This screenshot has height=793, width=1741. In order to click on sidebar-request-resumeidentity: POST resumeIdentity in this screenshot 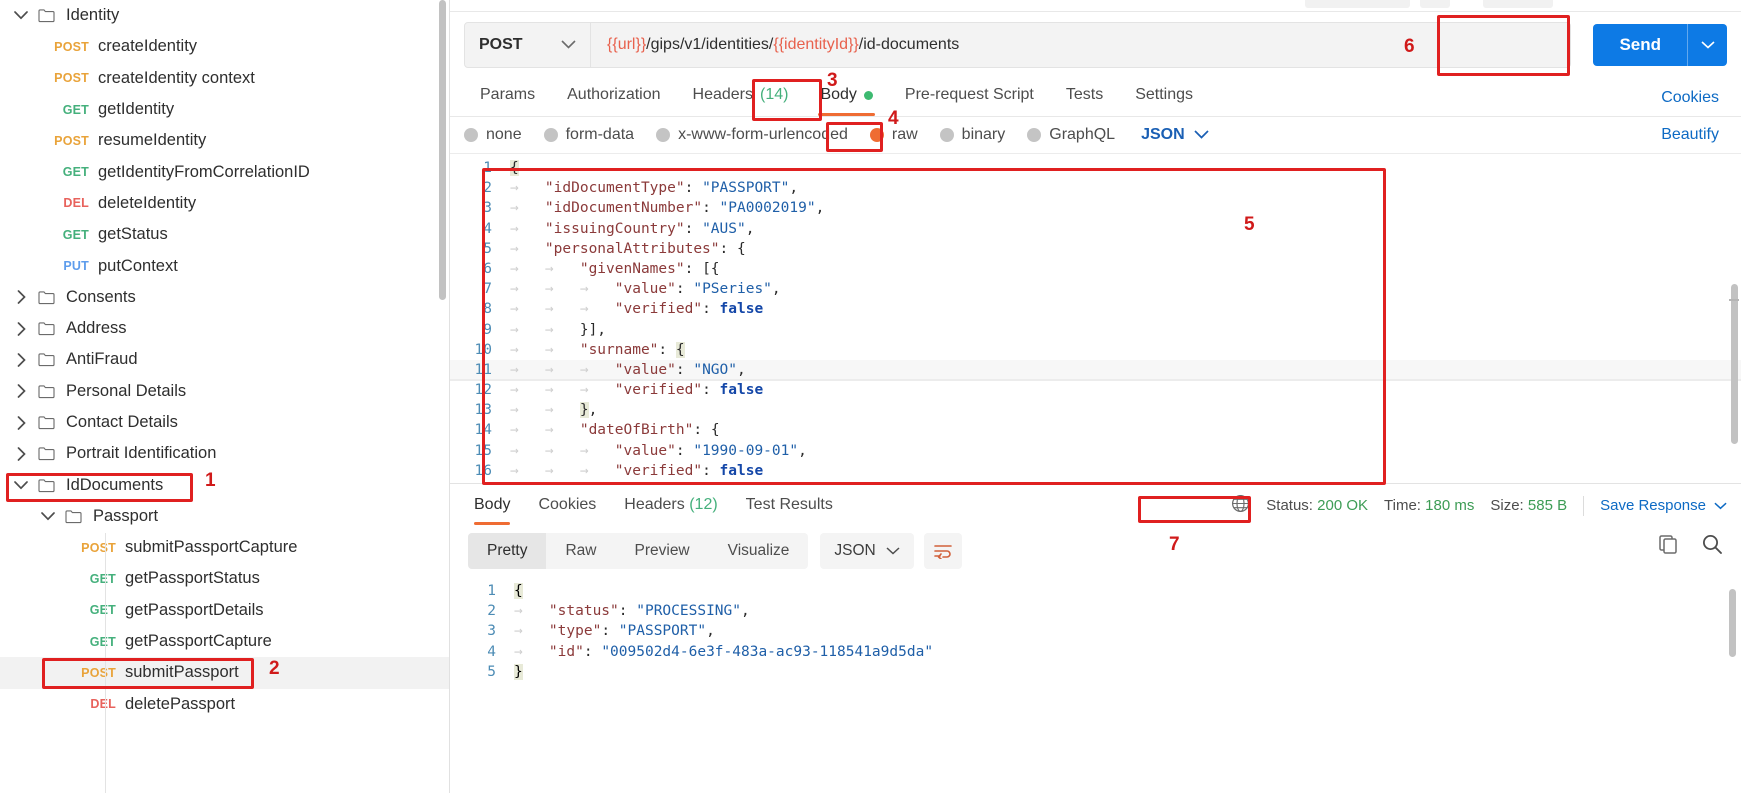, I will do `click(224, 140)`.